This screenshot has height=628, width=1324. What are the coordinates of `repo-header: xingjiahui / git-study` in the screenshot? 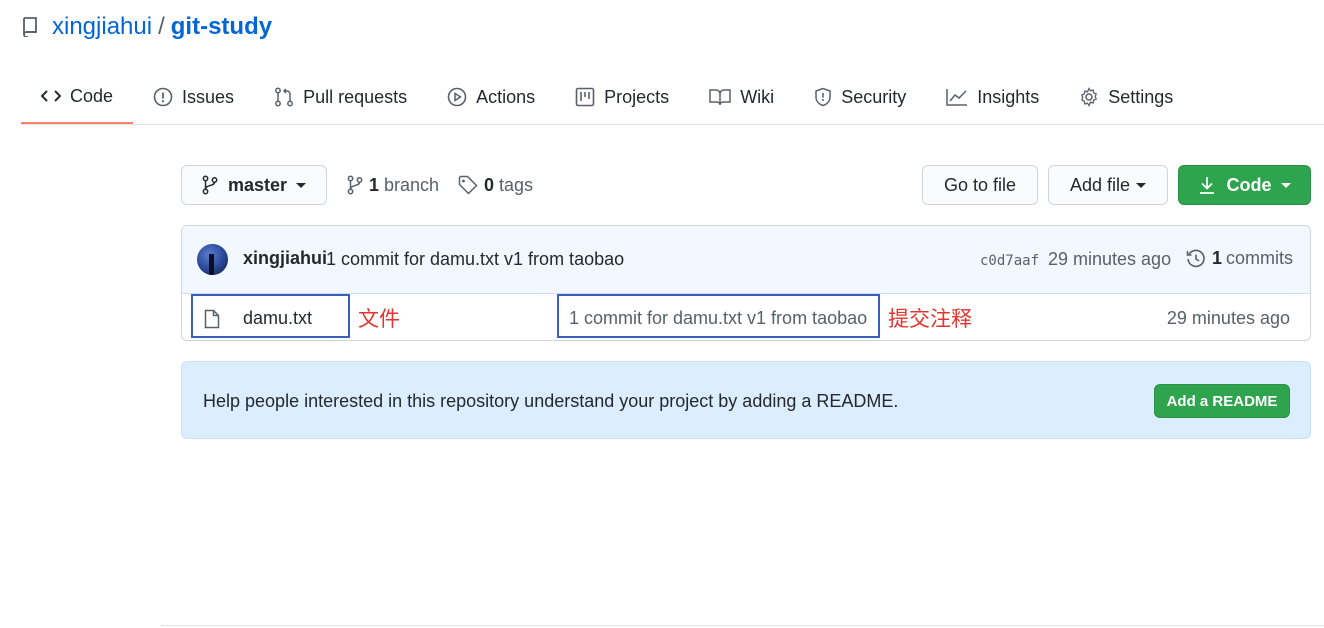 It's located at (147, 27).